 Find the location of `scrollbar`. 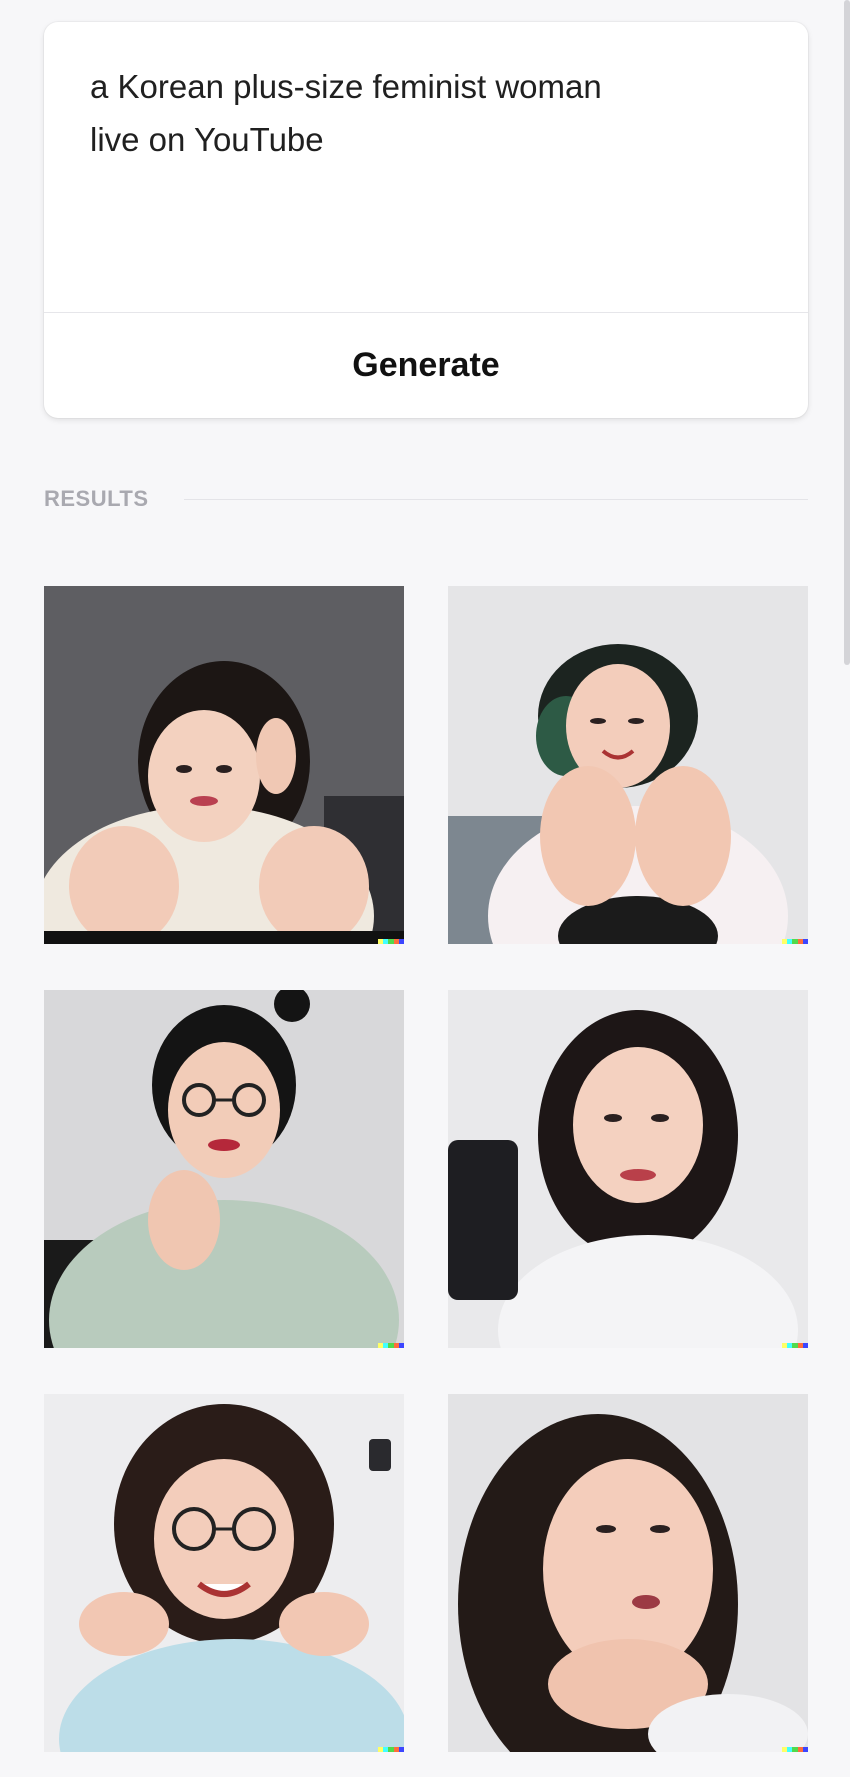

scrollbar is located at coordinates (847, 888).